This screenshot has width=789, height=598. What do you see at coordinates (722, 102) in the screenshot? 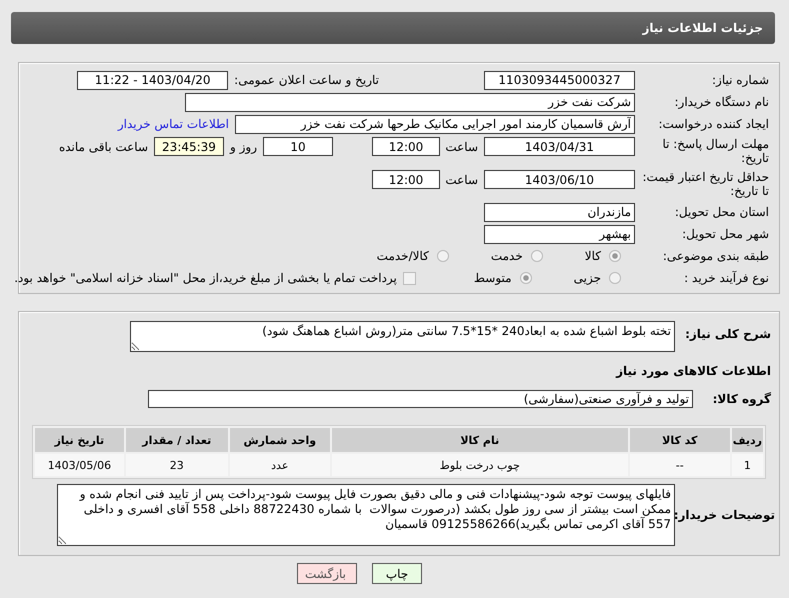
I see `field-label: نام دستگاه خریدار:` at bounding box center [722, 102].